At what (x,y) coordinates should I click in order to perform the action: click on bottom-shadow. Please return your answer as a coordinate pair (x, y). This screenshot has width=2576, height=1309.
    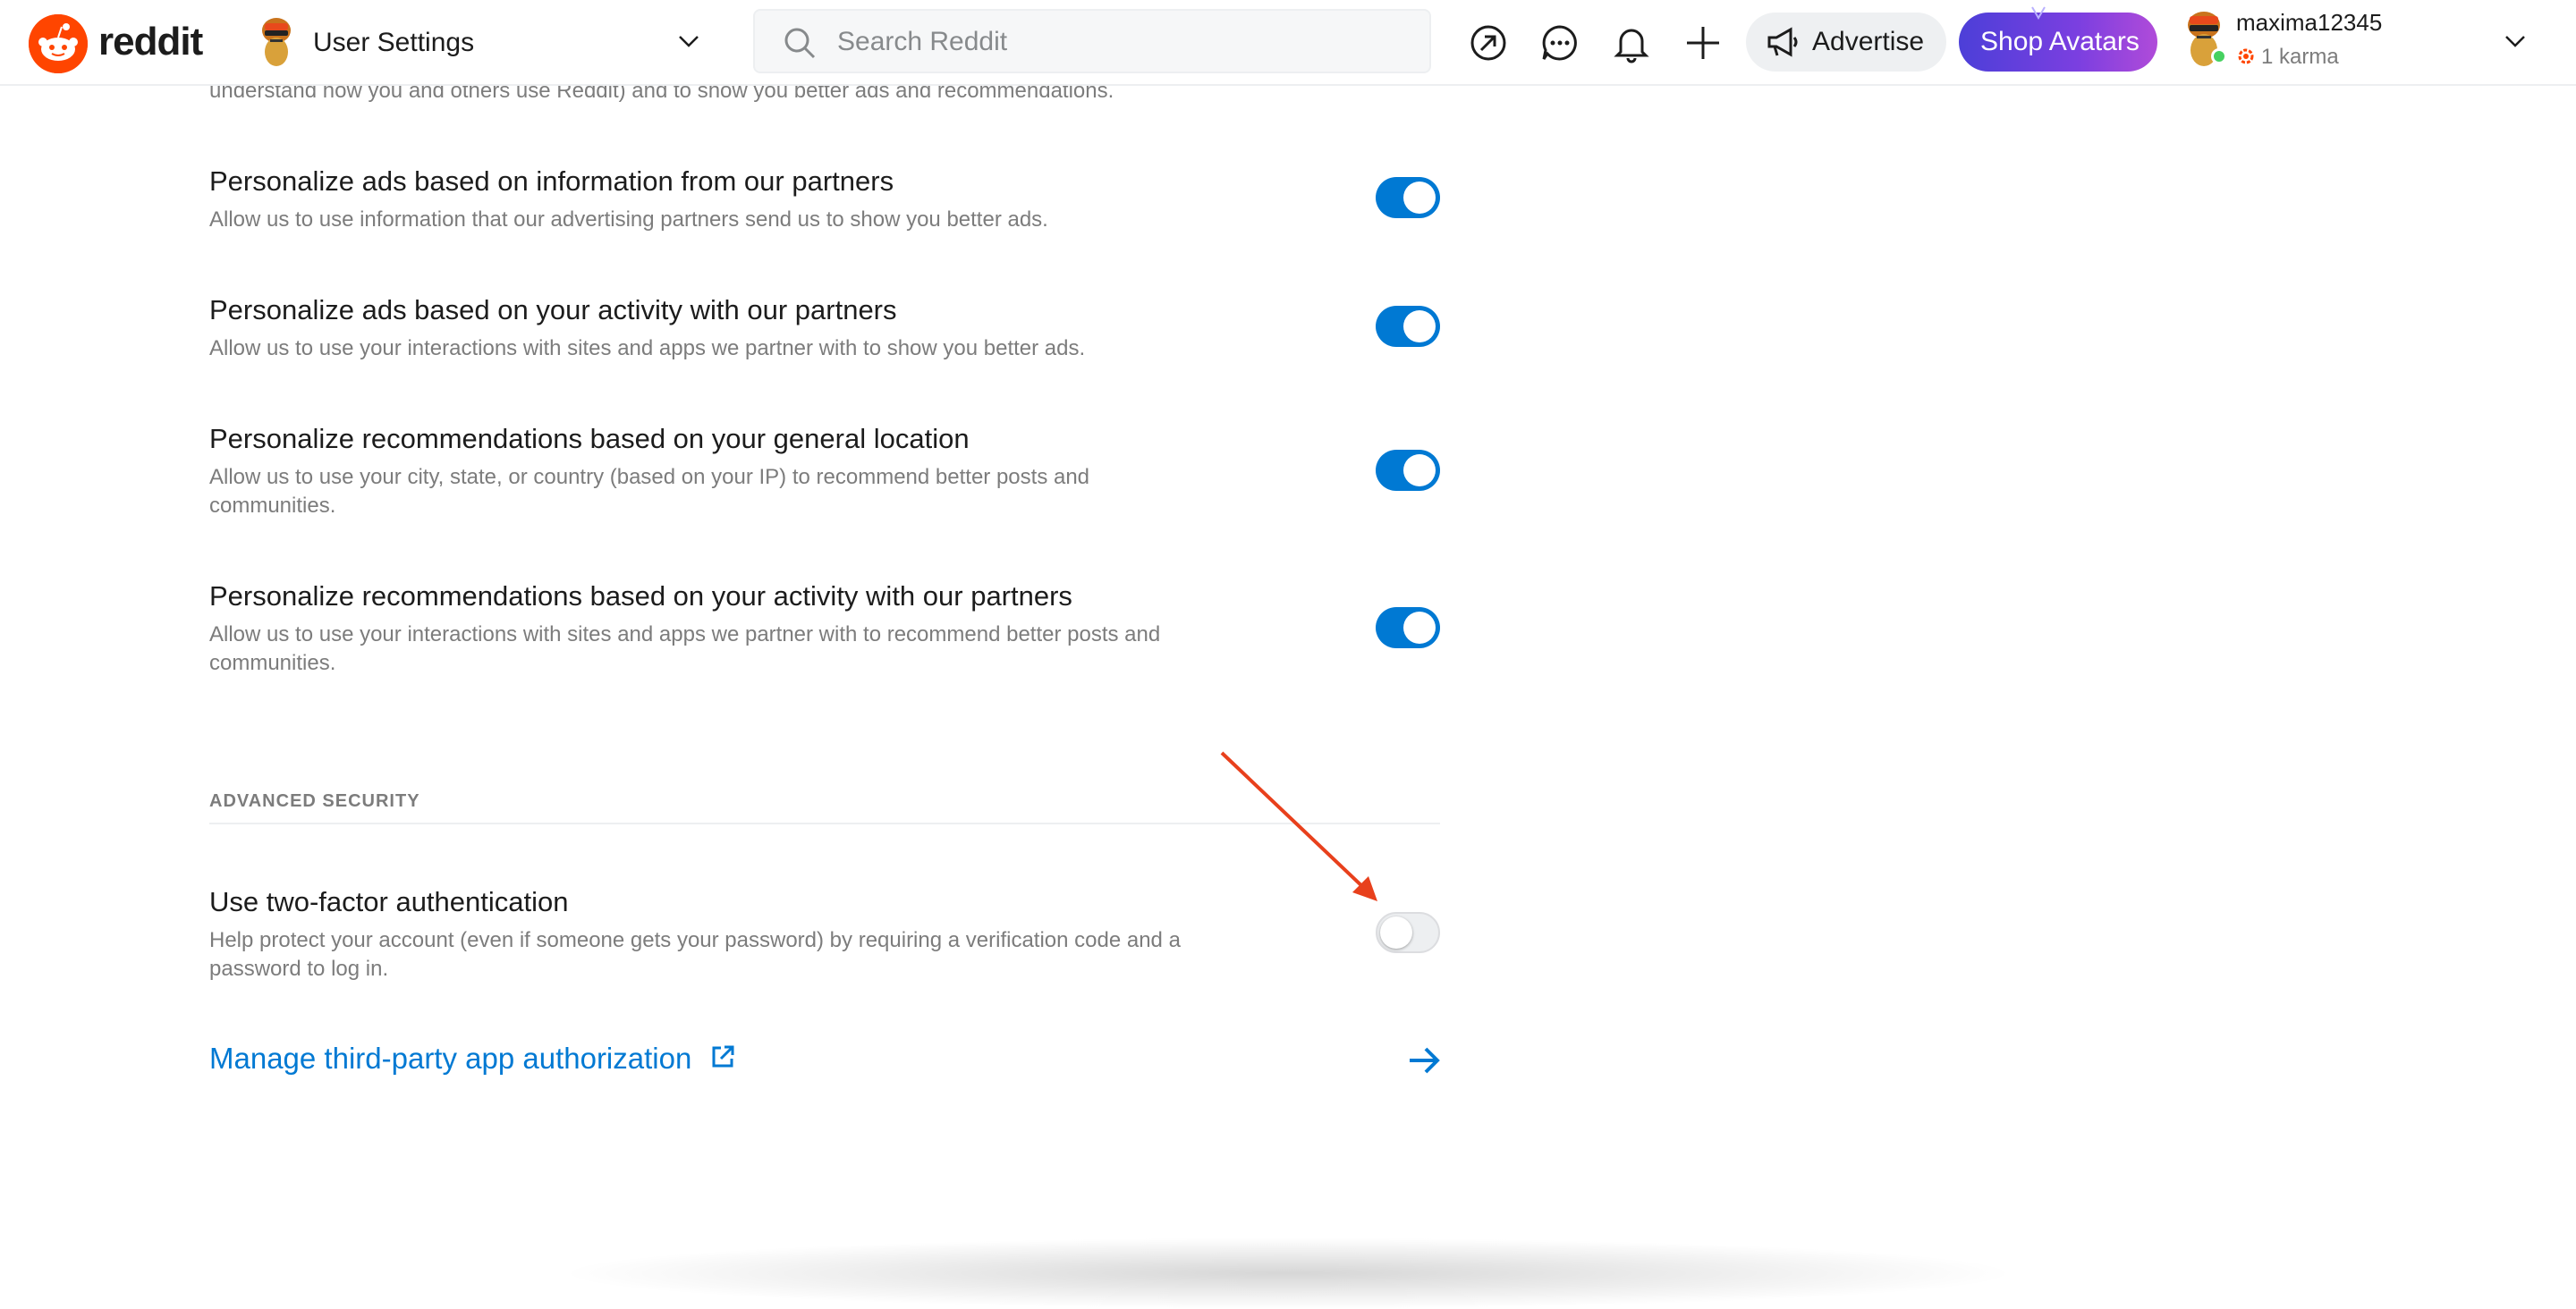
    Looking at the image, I should click on (1288, 1273).